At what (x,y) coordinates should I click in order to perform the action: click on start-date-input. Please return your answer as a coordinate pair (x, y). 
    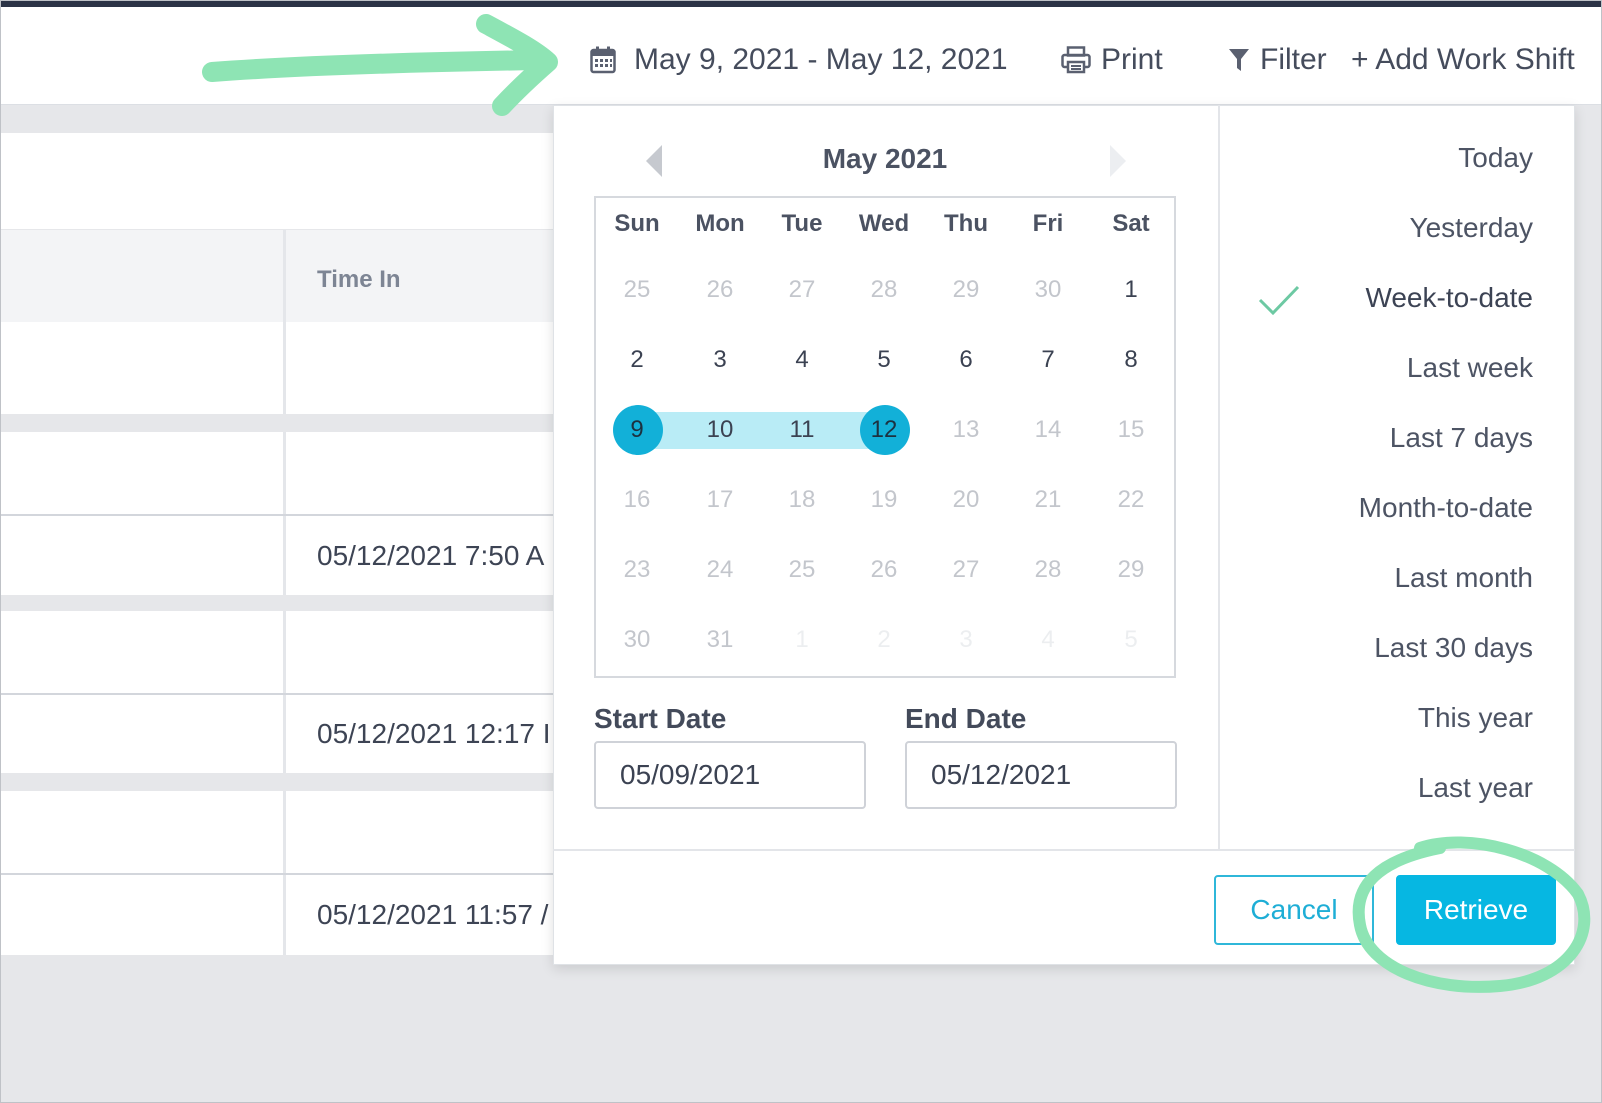
    Looking at the image, I should click on (730, 775).